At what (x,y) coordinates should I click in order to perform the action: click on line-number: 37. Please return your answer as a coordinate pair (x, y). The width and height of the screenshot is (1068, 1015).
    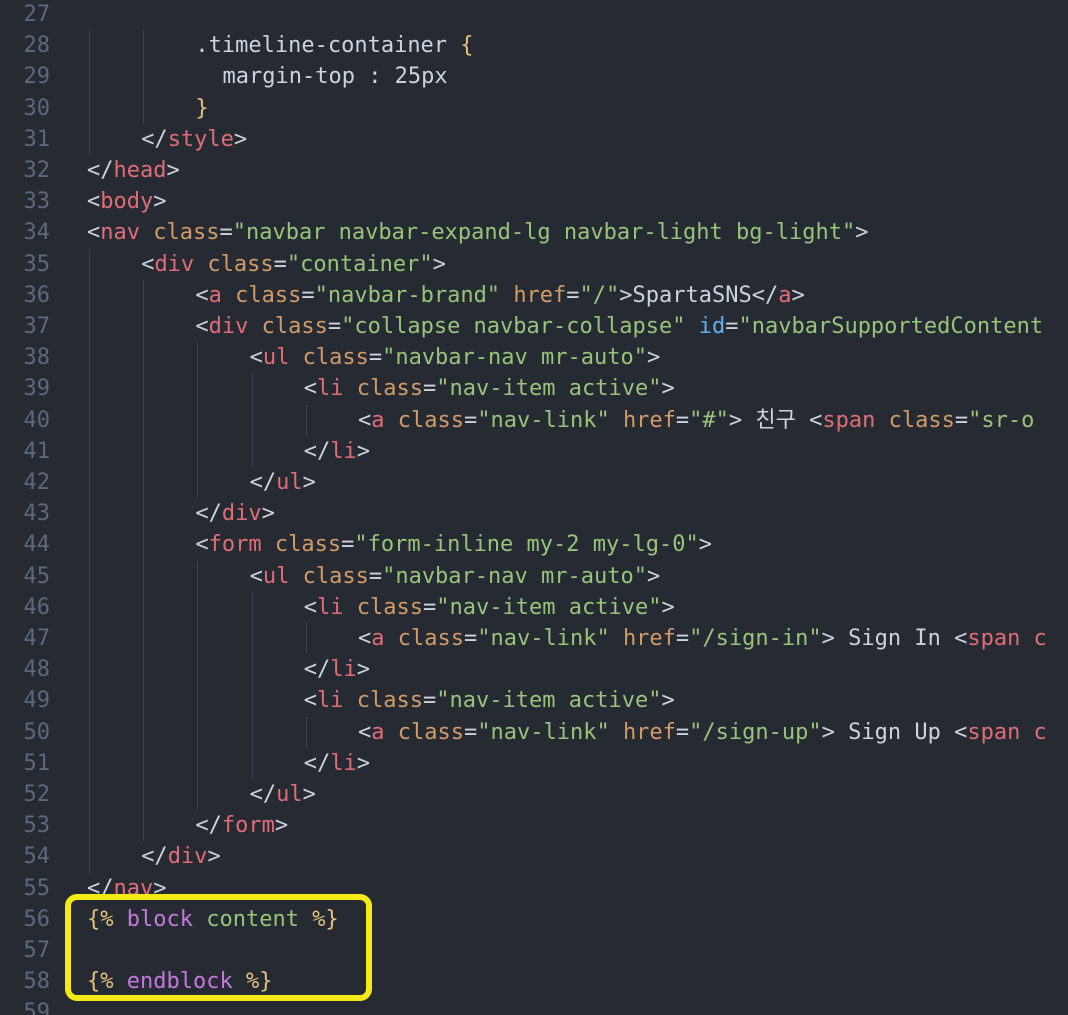
    Looking at the image, I should click on (37, 326).